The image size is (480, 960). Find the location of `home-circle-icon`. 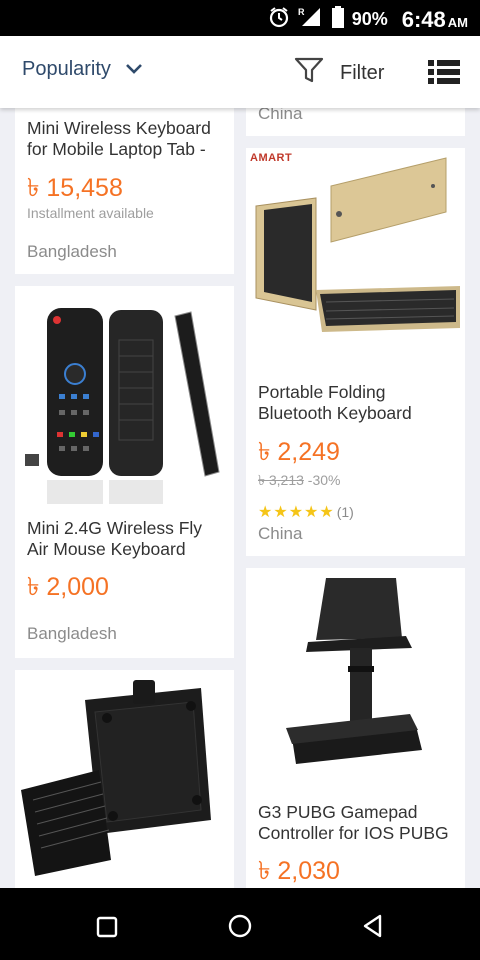

home-circle-icon is located at coordinates (240, 928).